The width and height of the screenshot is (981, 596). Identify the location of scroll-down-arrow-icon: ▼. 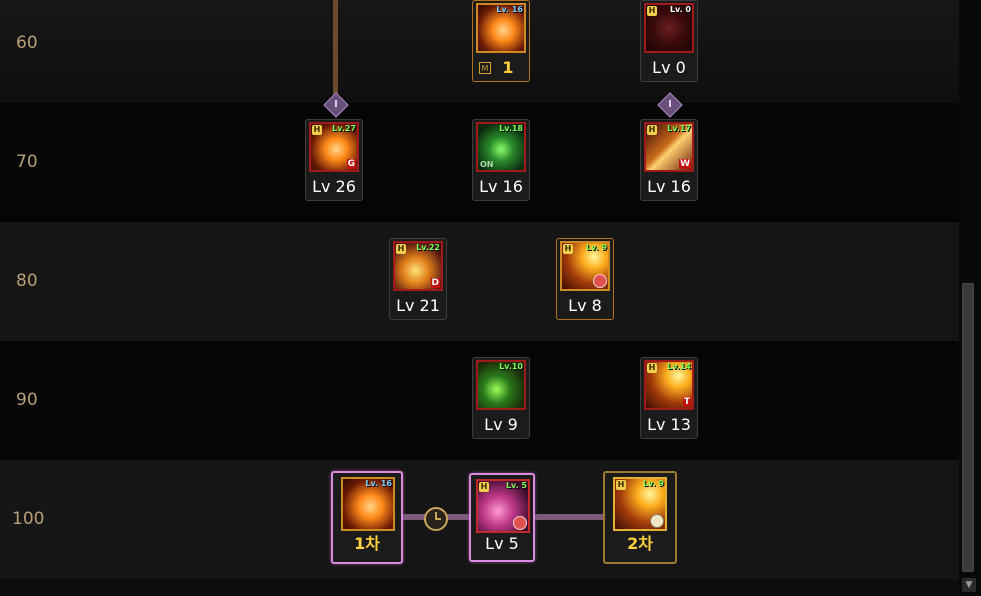
(969, 585).